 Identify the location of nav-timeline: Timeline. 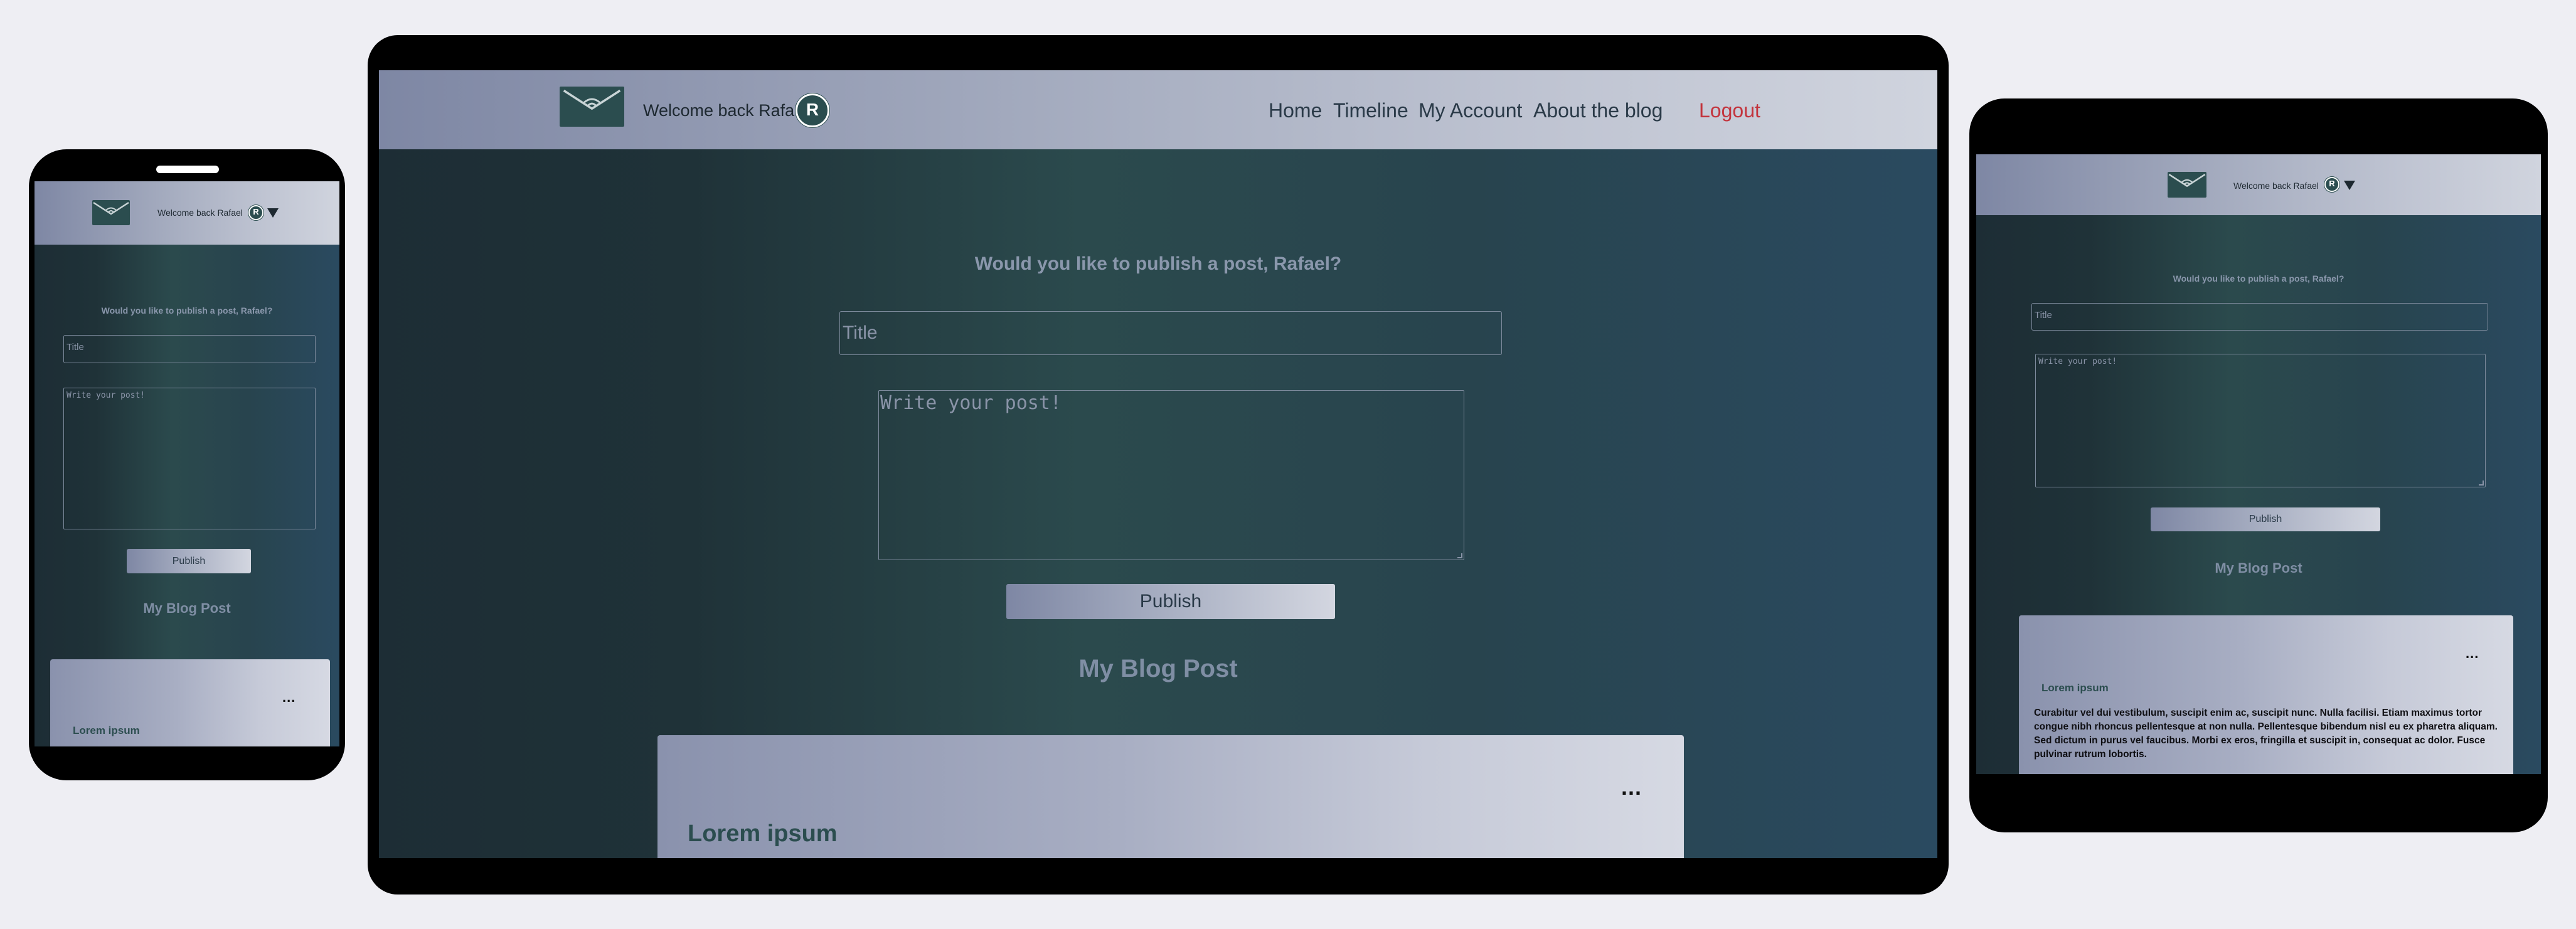
(1370, 110).